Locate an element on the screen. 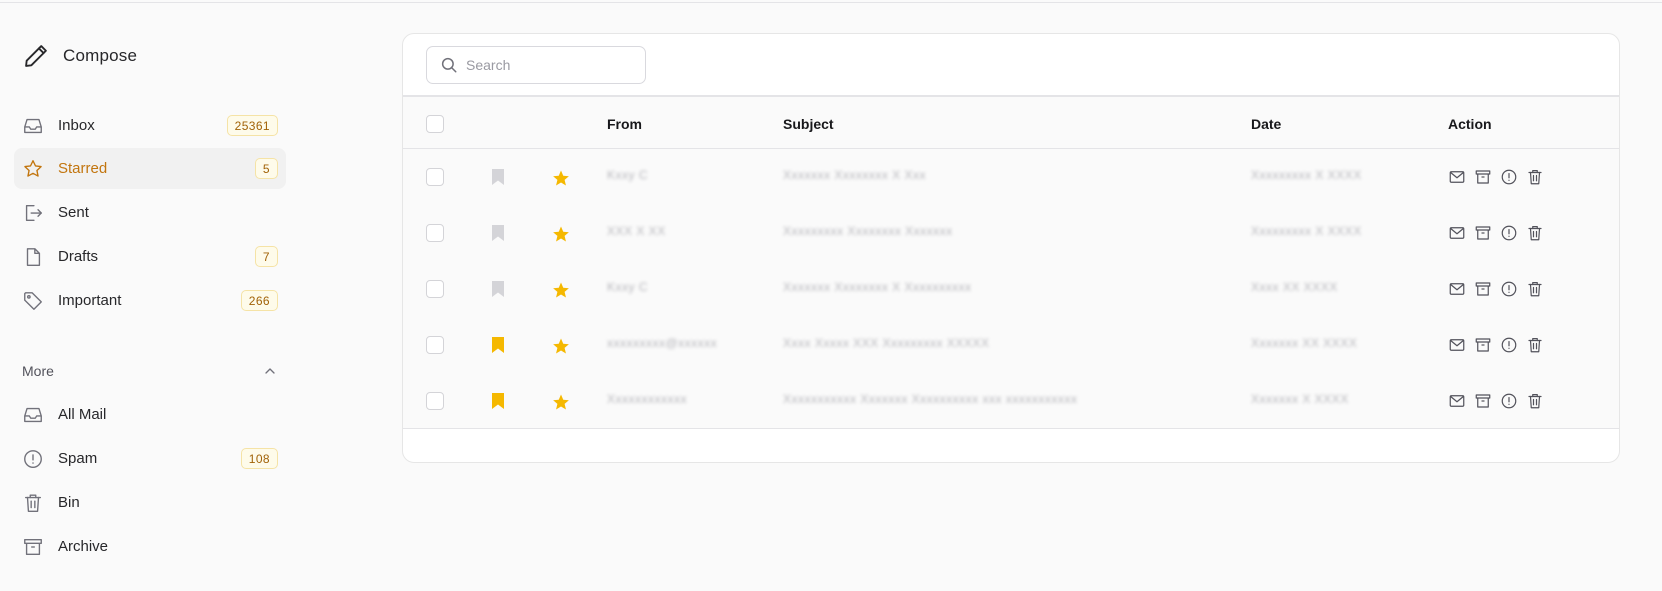  sidebar-item-bin: Bin is located at coordinates (150, 502).